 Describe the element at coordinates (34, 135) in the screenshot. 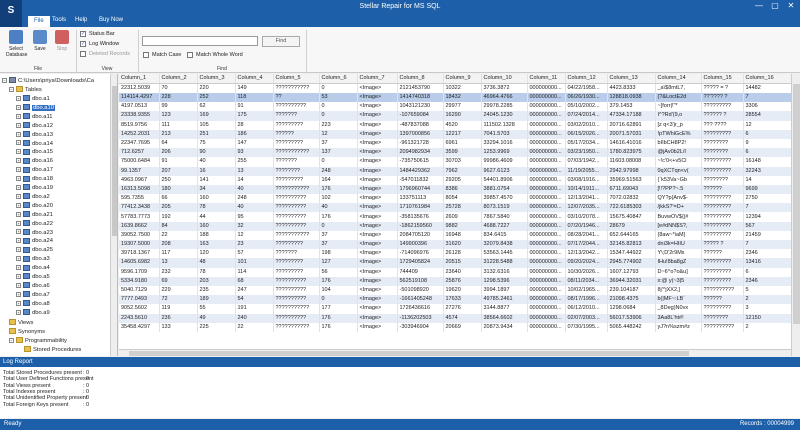

I see `tree-table-item: + dbo.a13` at that location.